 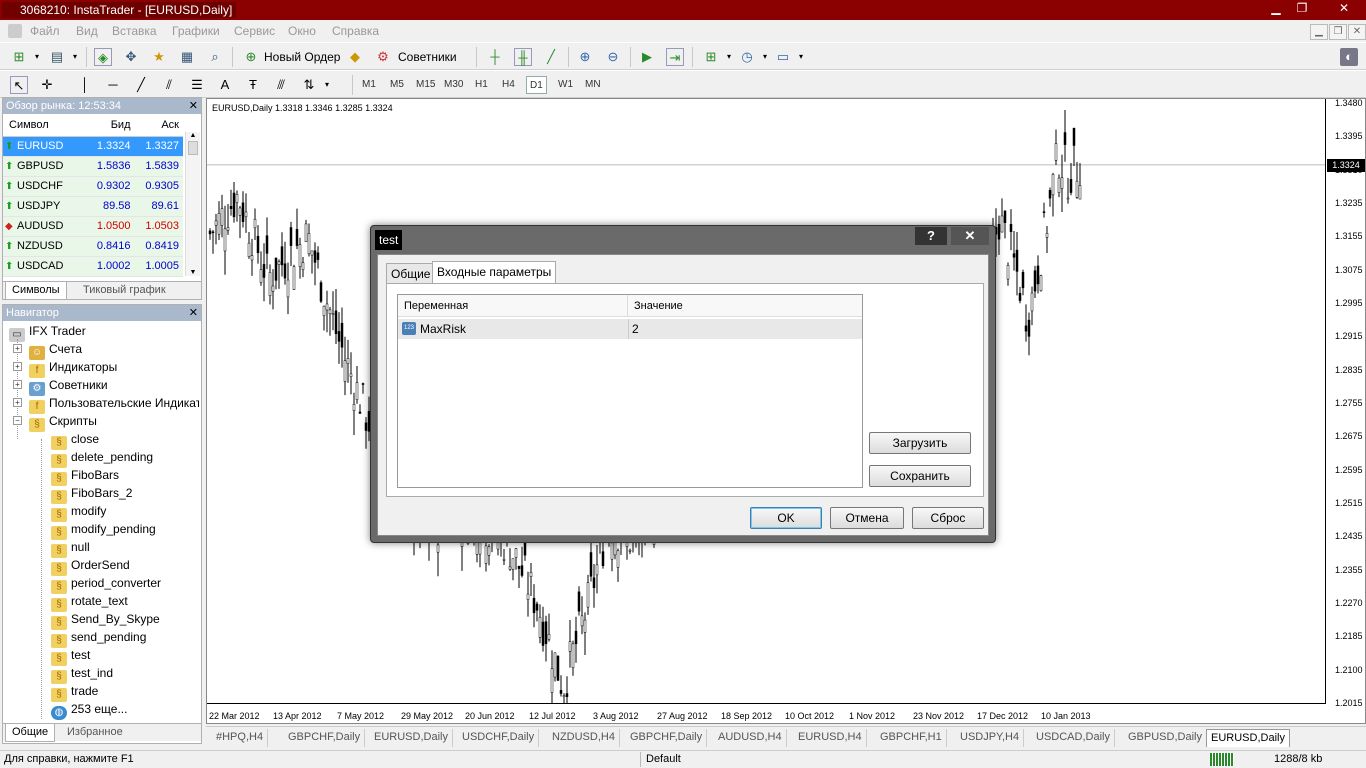 I want to click on autoscroll-icon: ▶, so click(x=647, y=57).